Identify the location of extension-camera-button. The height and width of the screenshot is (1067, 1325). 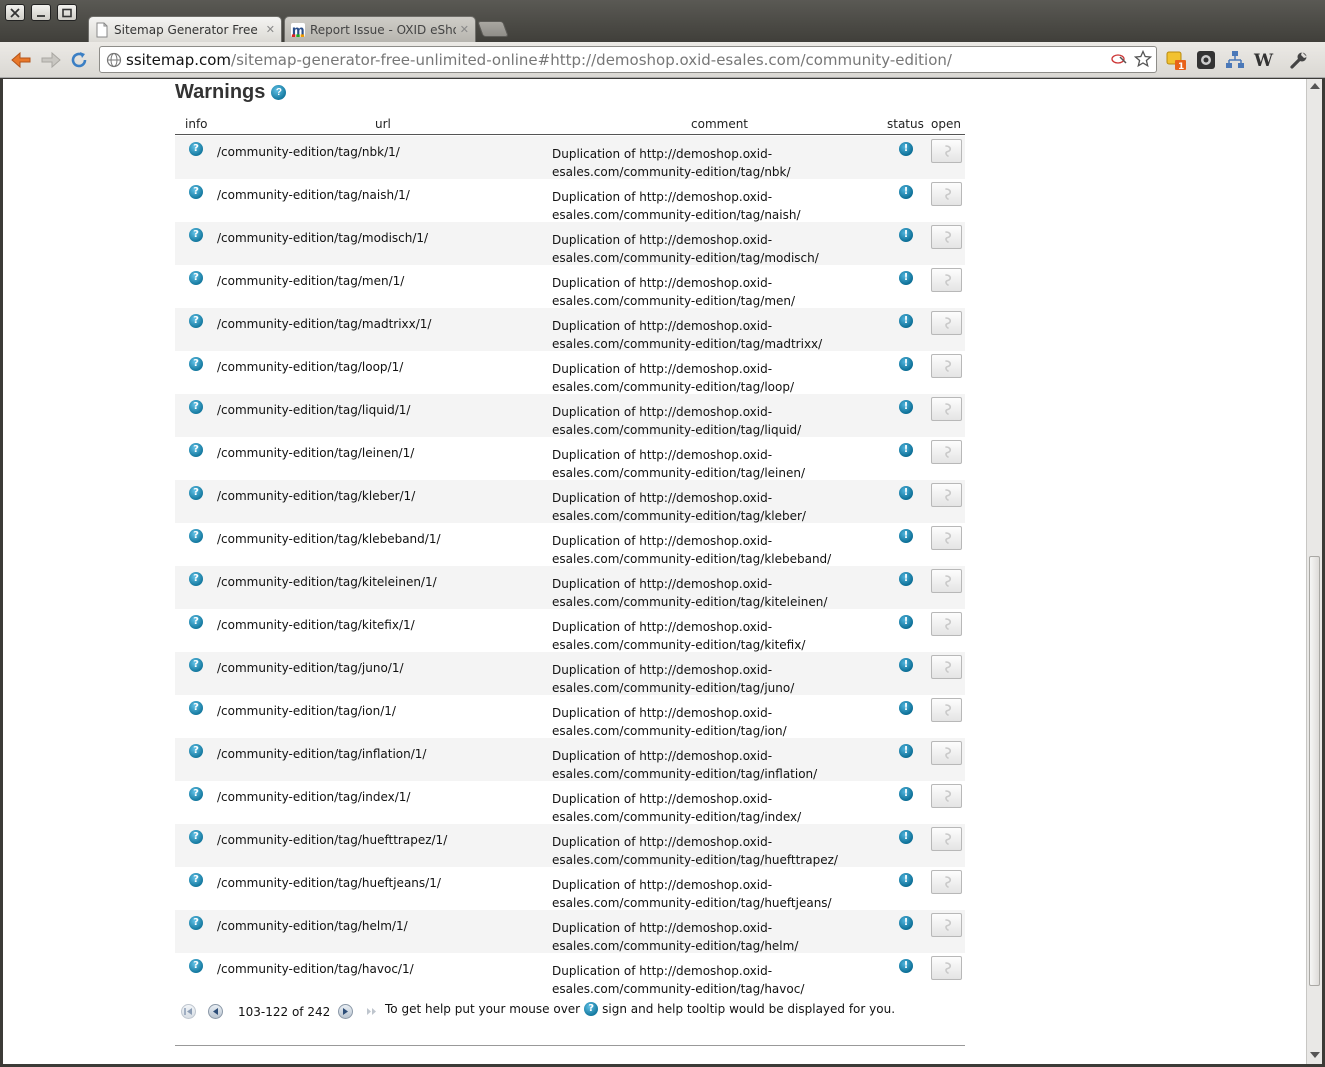
(1206, 60).